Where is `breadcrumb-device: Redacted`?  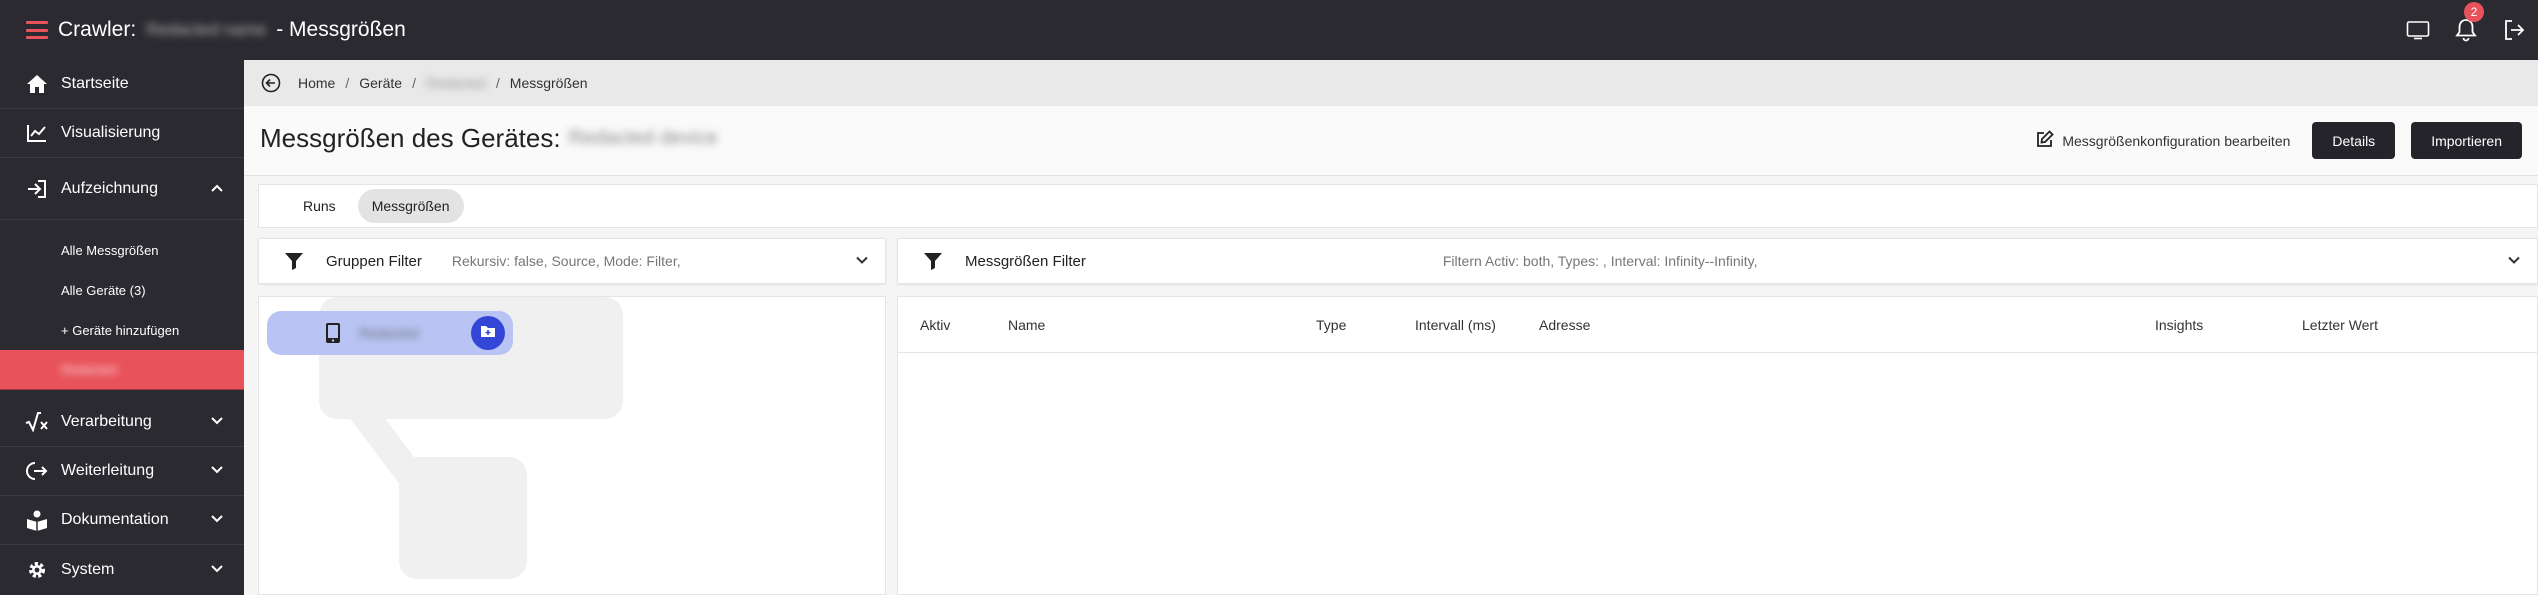 breadcrumb-device: Redacted is located at coordinates (456, 83).